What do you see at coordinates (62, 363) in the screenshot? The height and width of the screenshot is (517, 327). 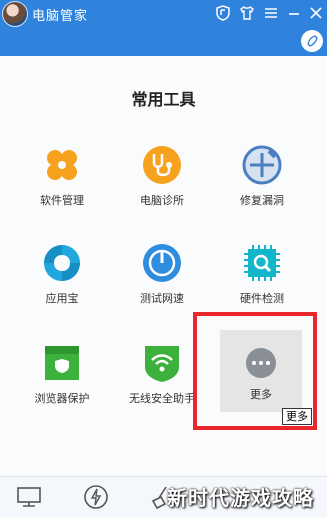 I see `browser-protect-icon` at bounding box center [62, 363].